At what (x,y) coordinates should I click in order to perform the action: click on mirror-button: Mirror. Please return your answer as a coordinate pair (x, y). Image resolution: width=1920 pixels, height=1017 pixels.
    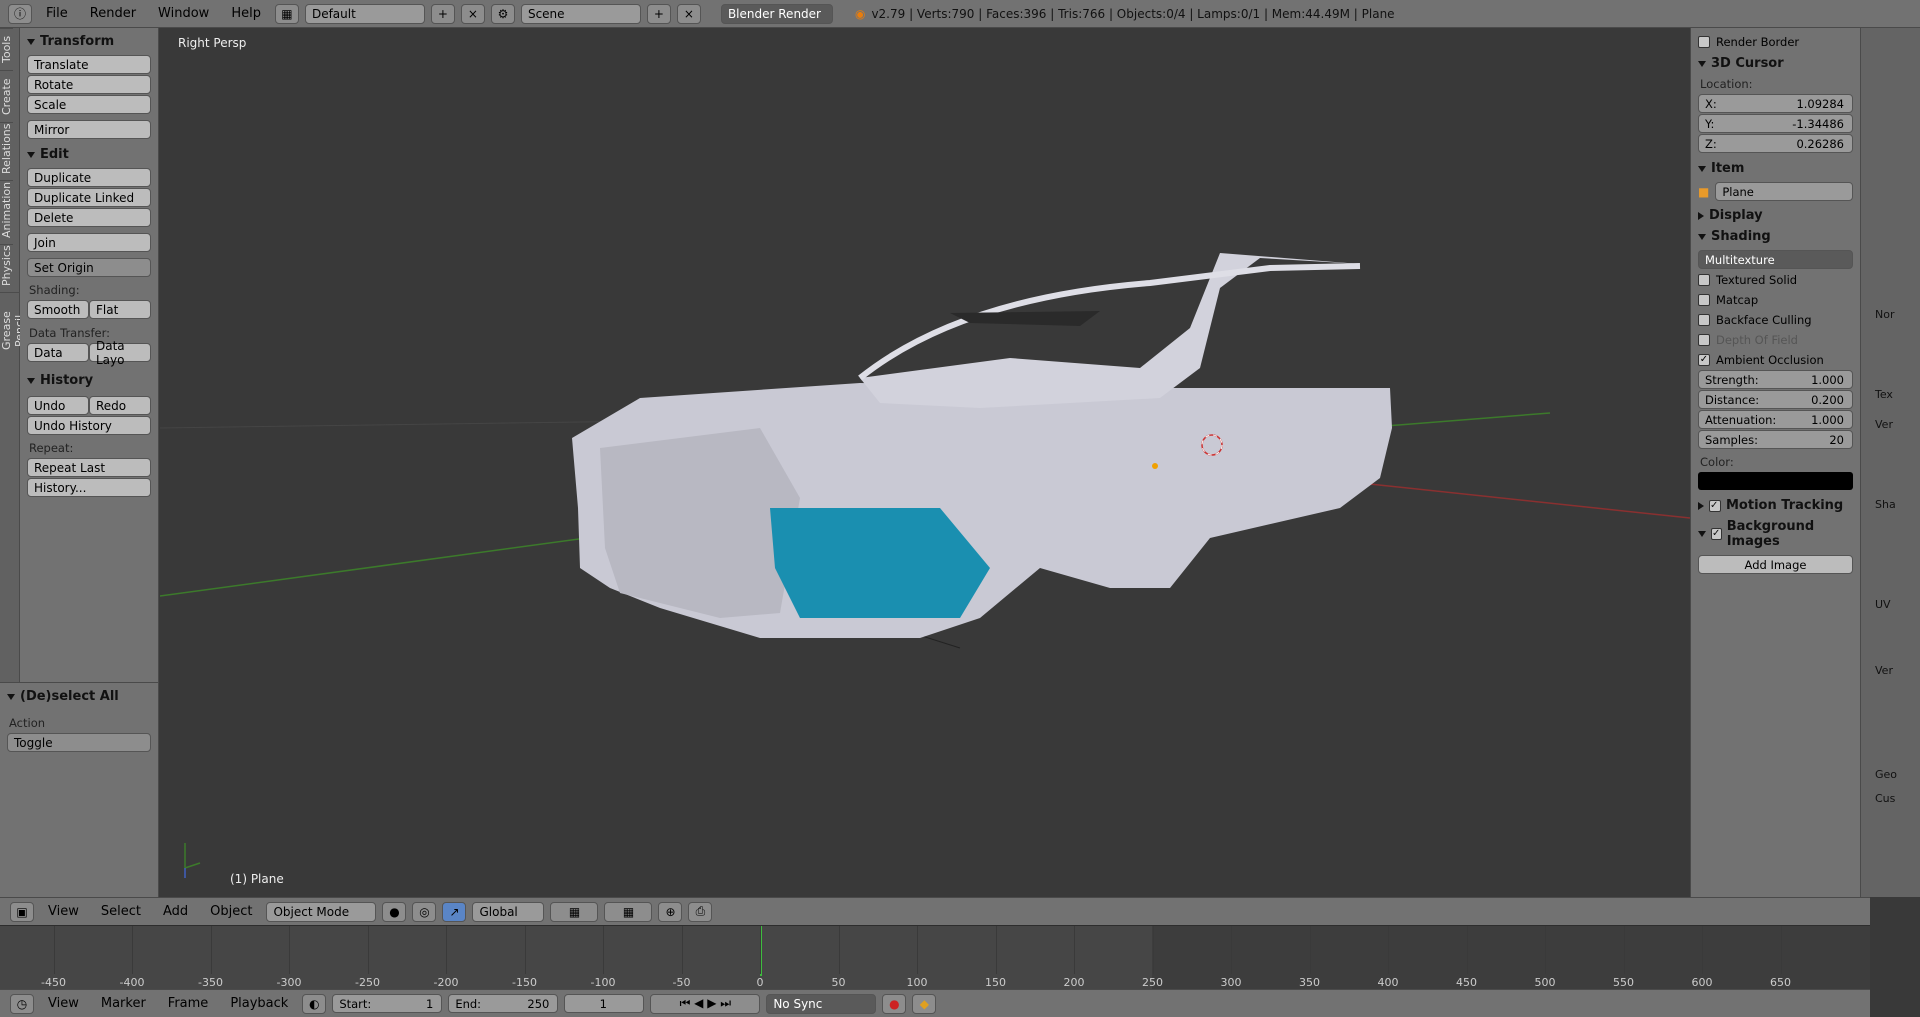
    Looking at the image, I should click on (89, 129).